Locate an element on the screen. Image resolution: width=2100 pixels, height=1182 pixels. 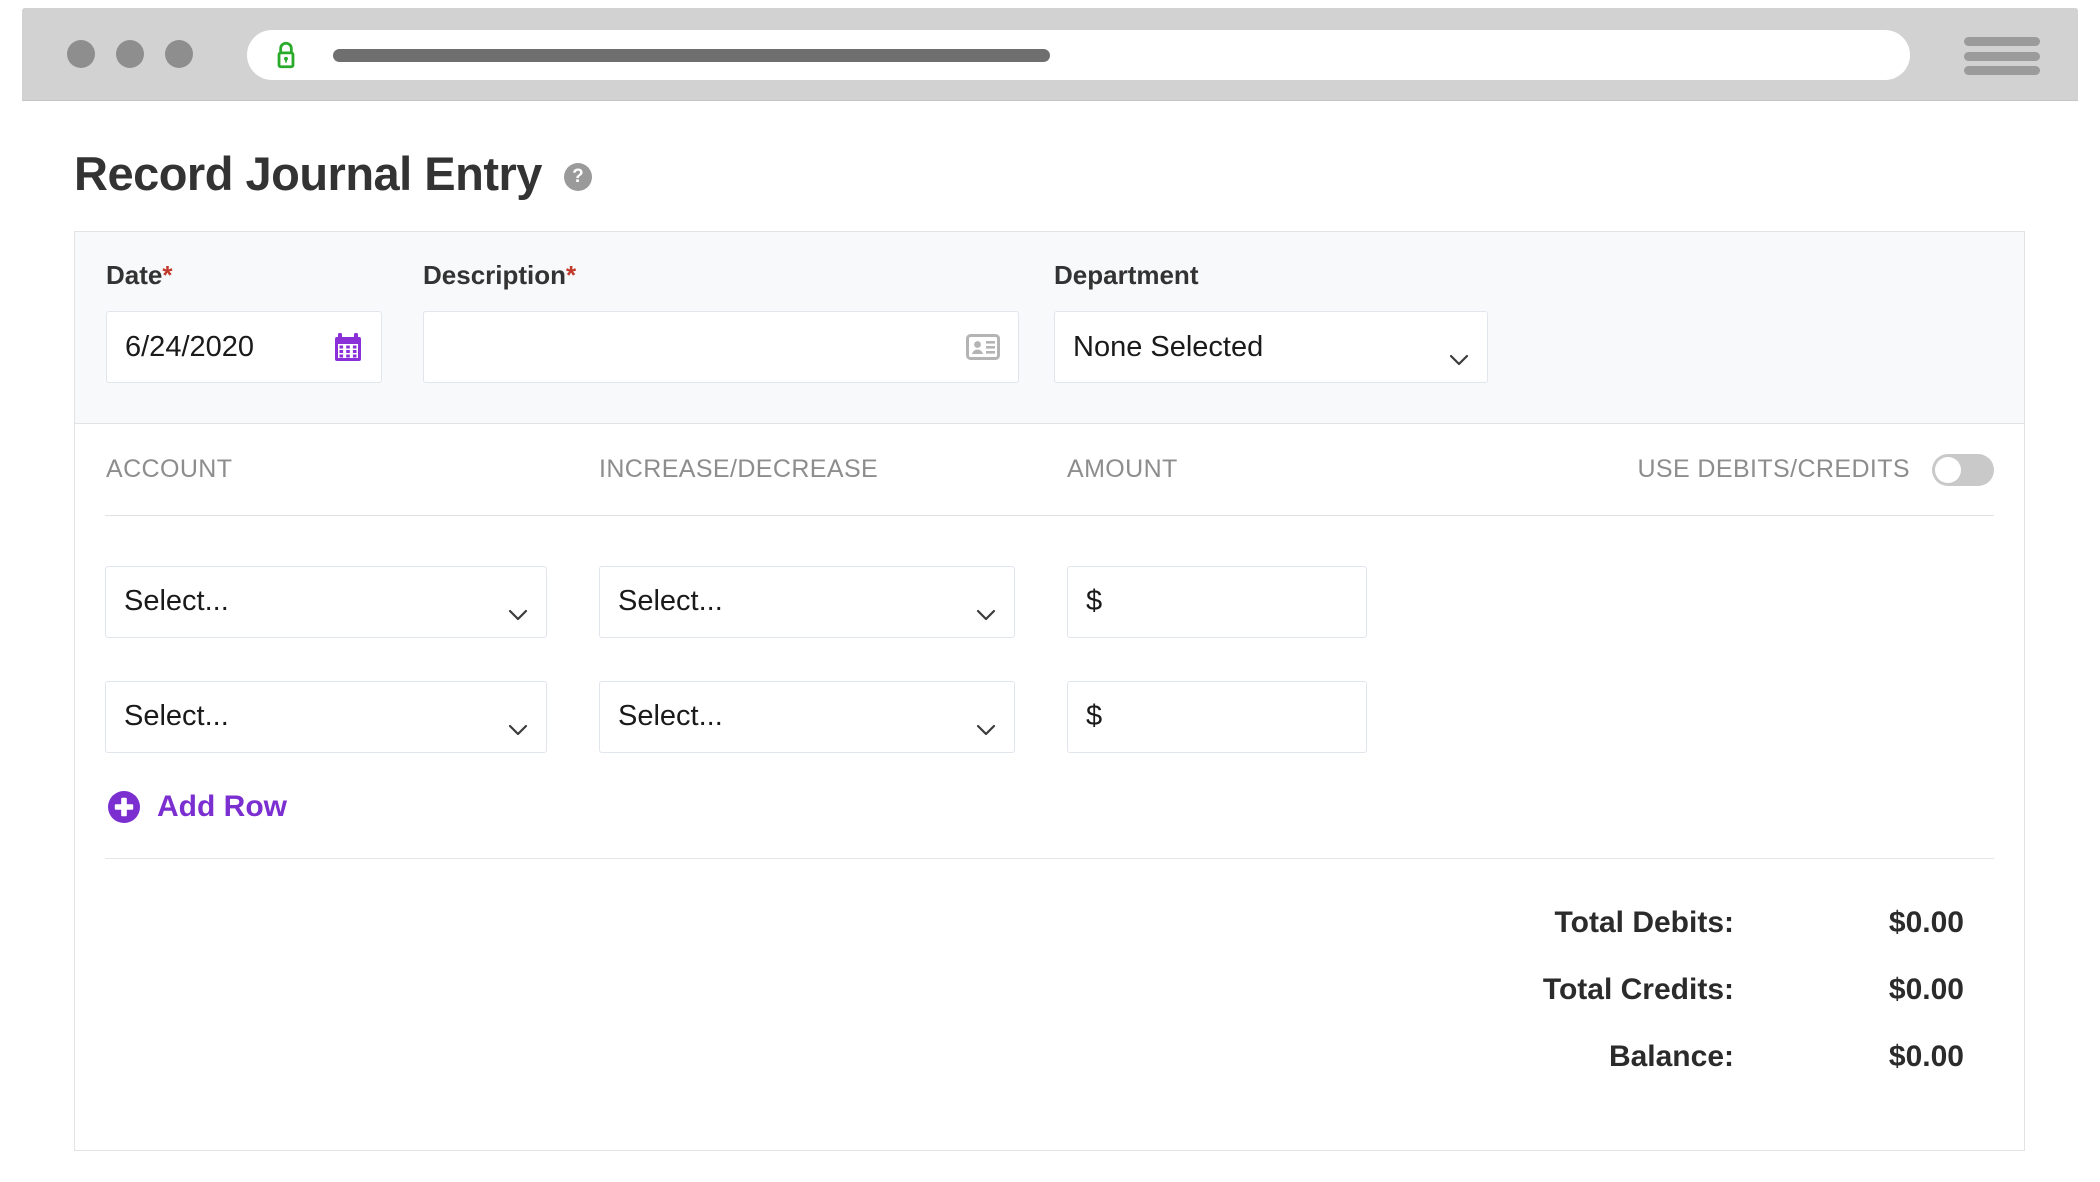
department-select-value: None Selected is located at coordinates (1168, 346).